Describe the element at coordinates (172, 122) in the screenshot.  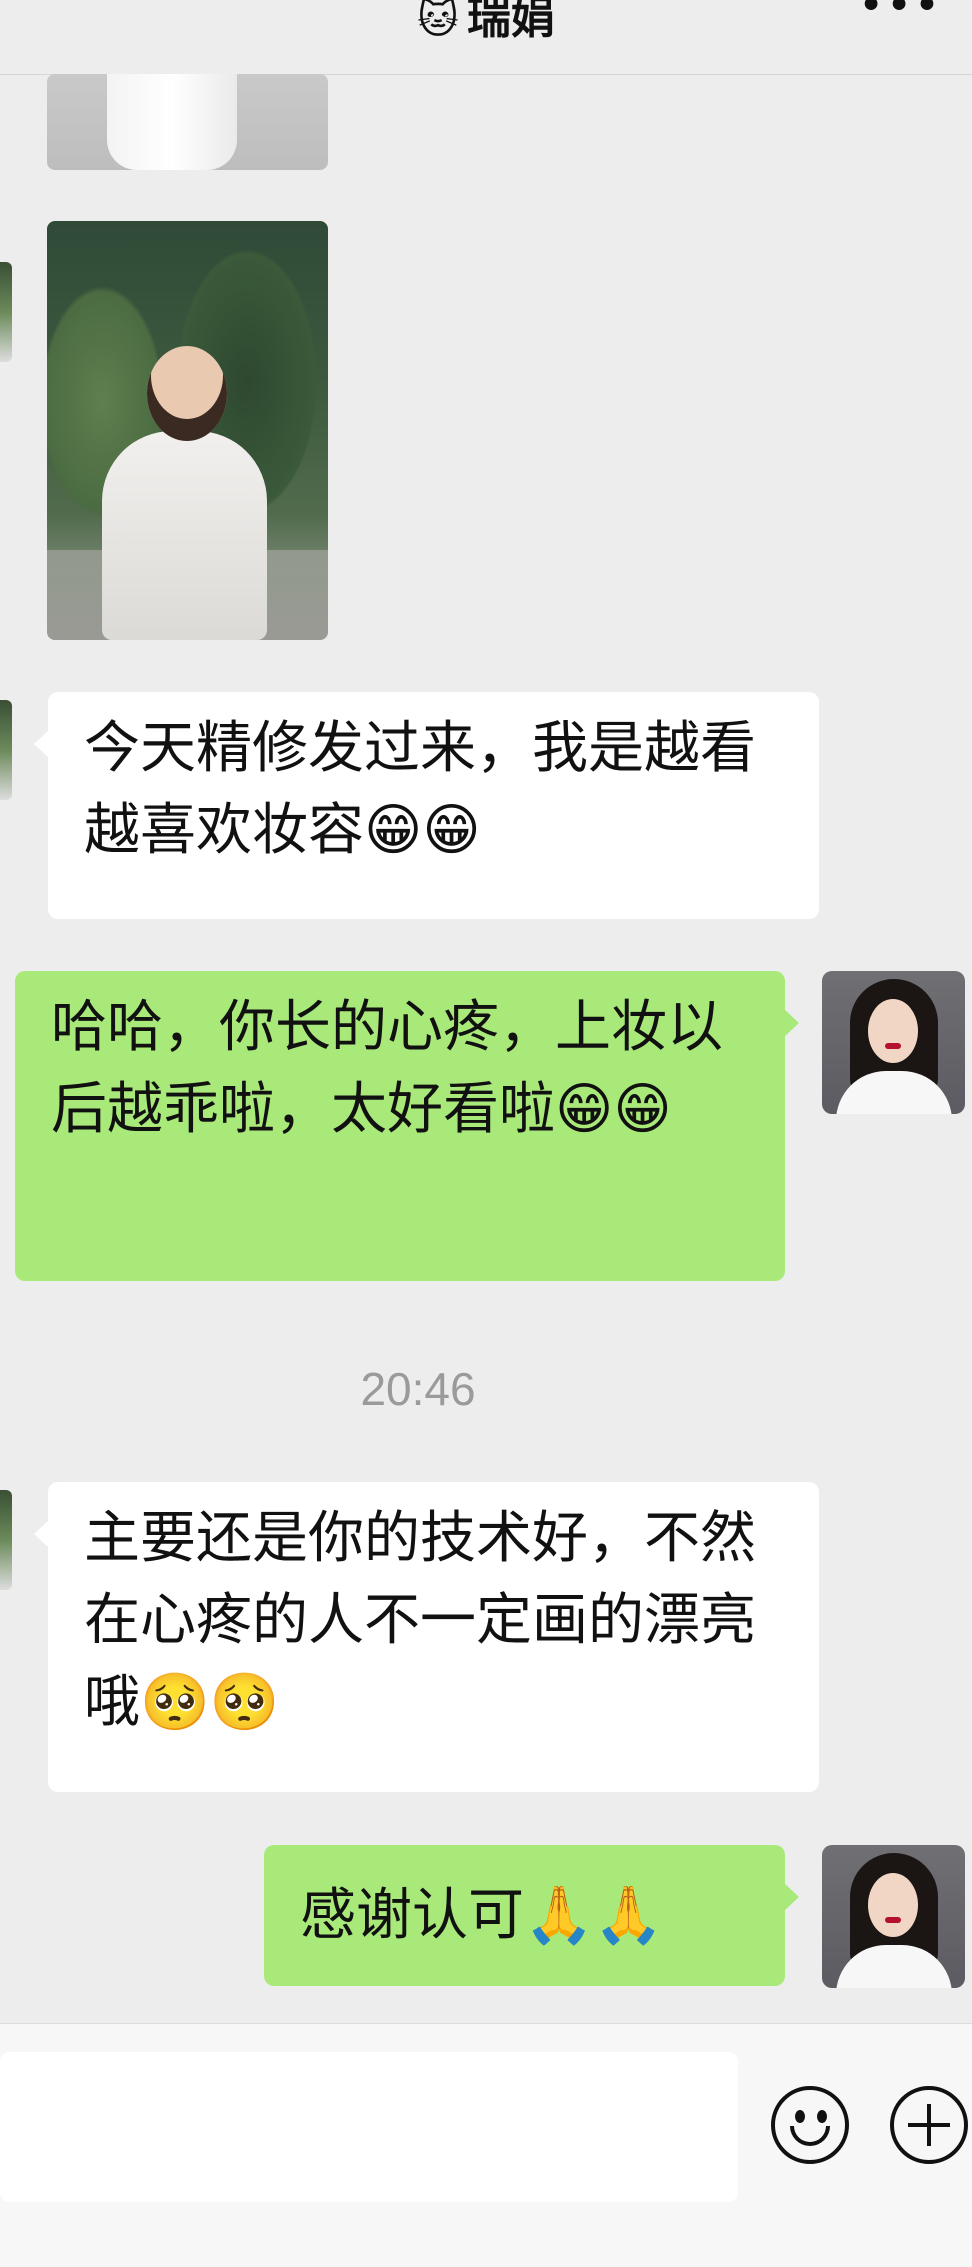
I see `photo-content` at that location.